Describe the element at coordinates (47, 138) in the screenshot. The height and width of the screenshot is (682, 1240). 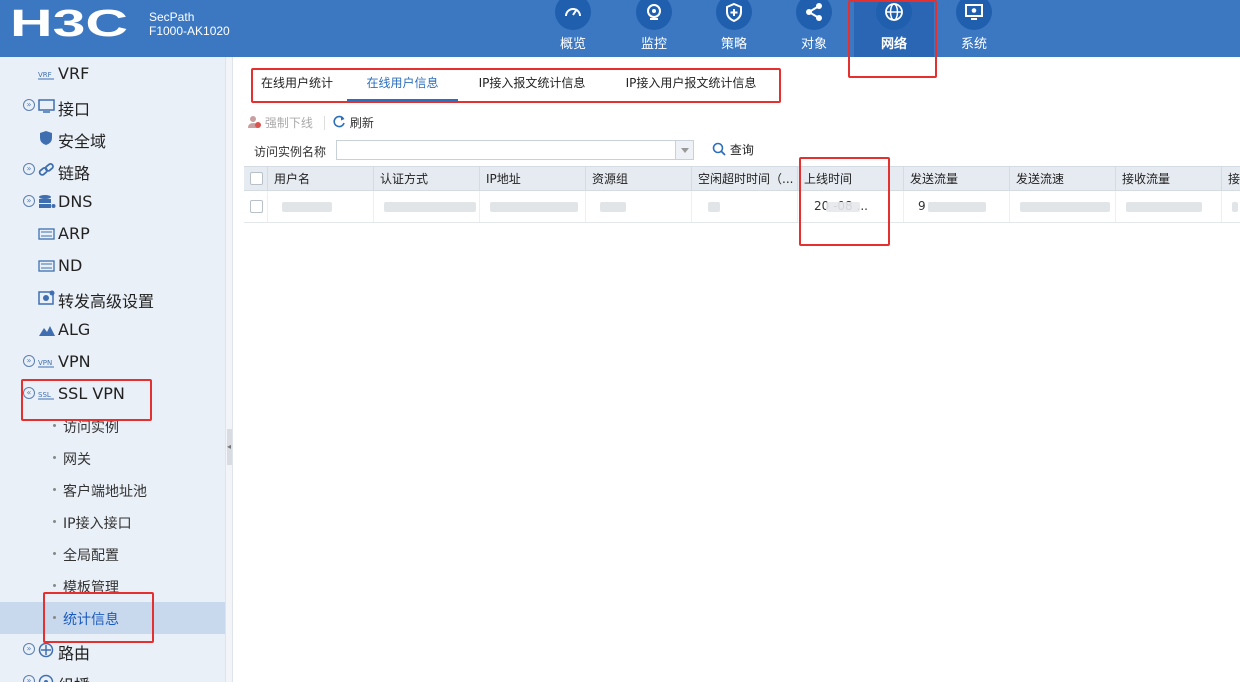
I see `shield-icon` at that location.